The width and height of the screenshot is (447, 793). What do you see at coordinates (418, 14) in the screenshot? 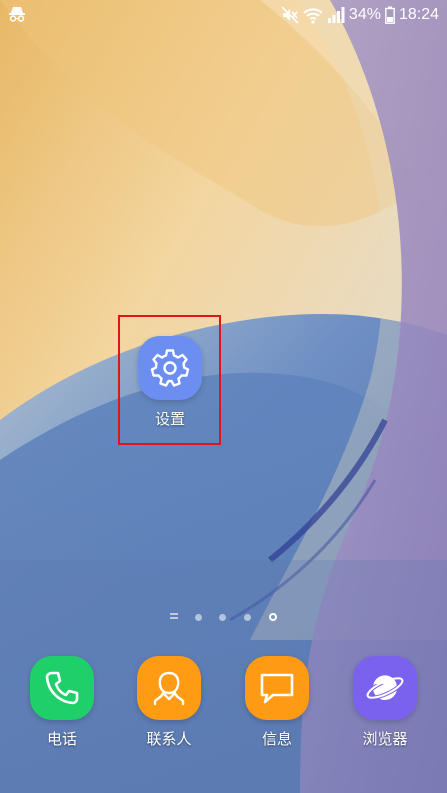
I see `status-clock: 18:24` at bounding box center [418, 14].